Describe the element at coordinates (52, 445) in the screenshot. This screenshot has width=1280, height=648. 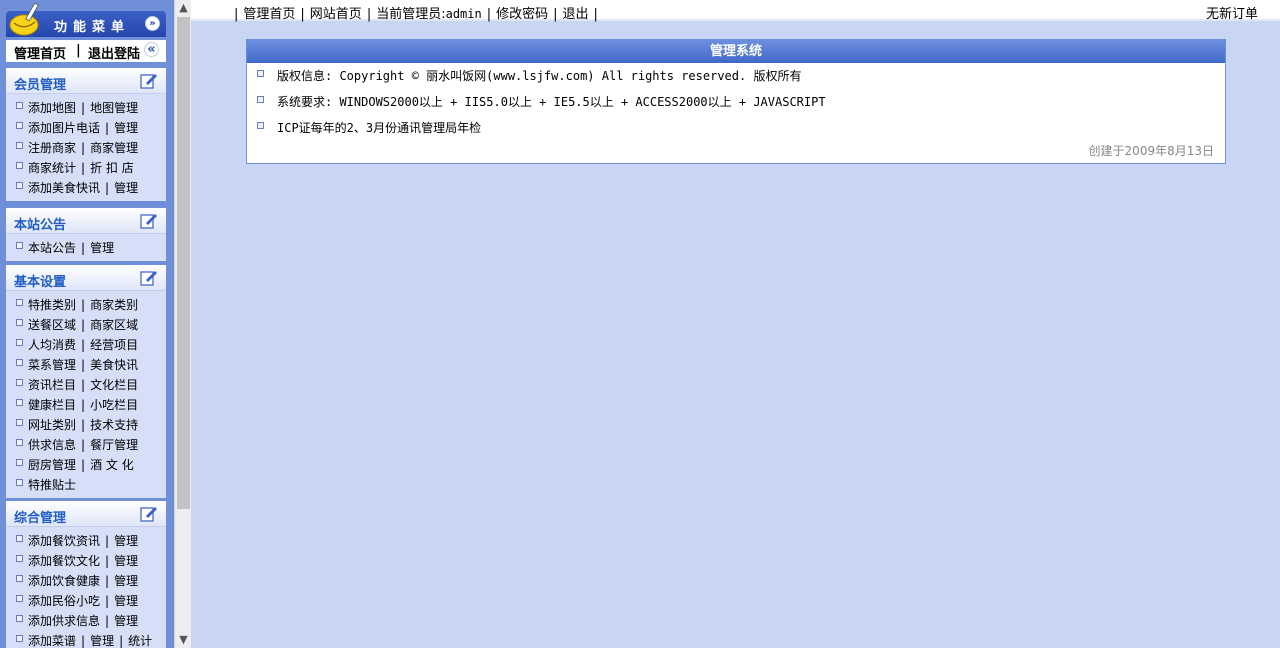
I see `menu-link: 供求信息` at that location.